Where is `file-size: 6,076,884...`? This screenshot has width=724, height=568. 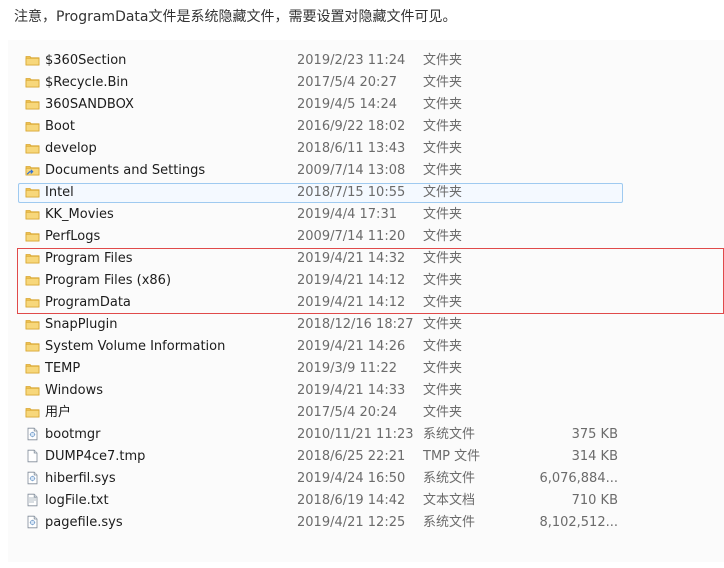 file-size: 6,076,884... is located at coordinates (578, 478).